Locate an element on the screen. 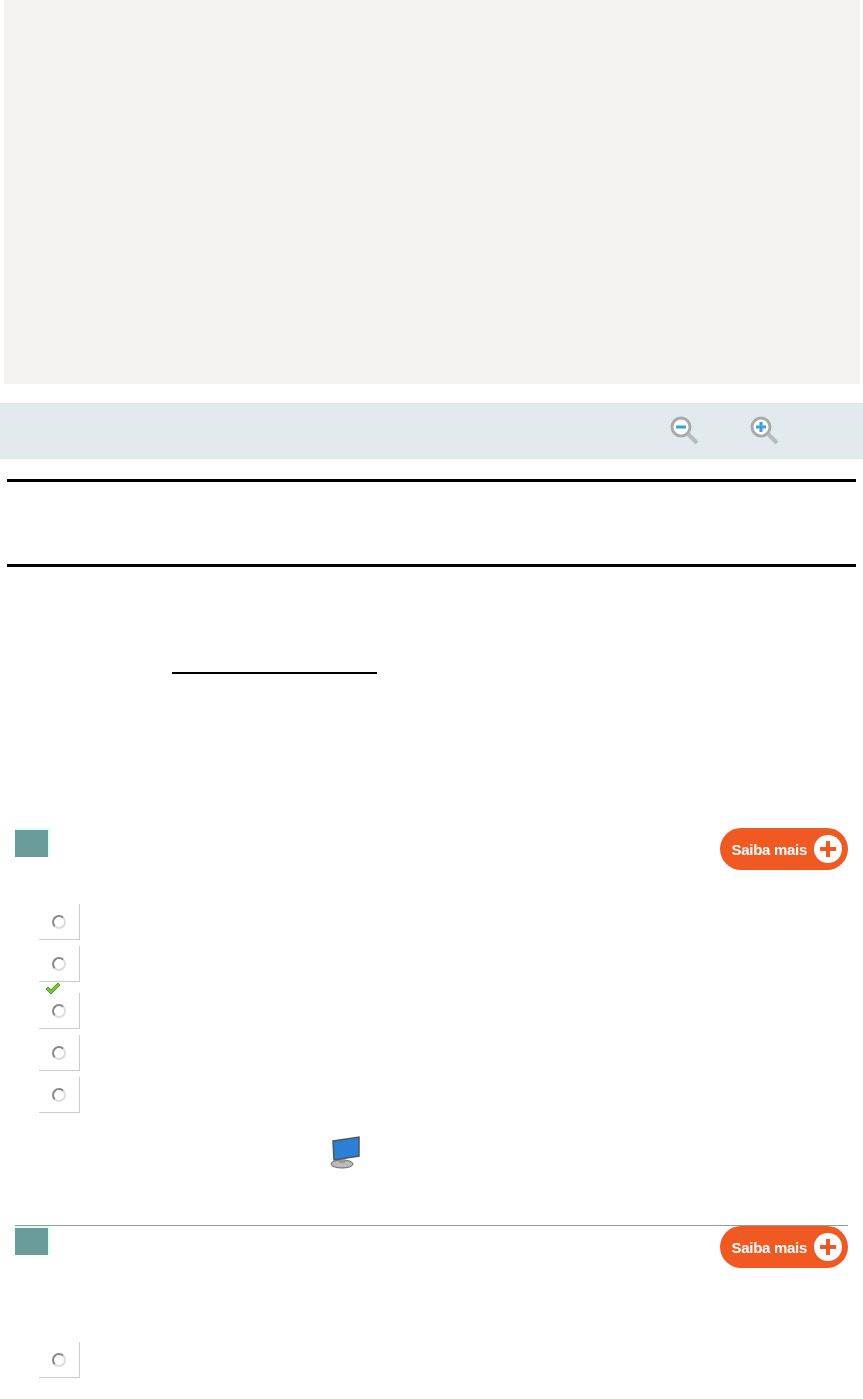 This screenshot has height=1399, width=863. monitor-icon is located at coordinates (345, 1152).